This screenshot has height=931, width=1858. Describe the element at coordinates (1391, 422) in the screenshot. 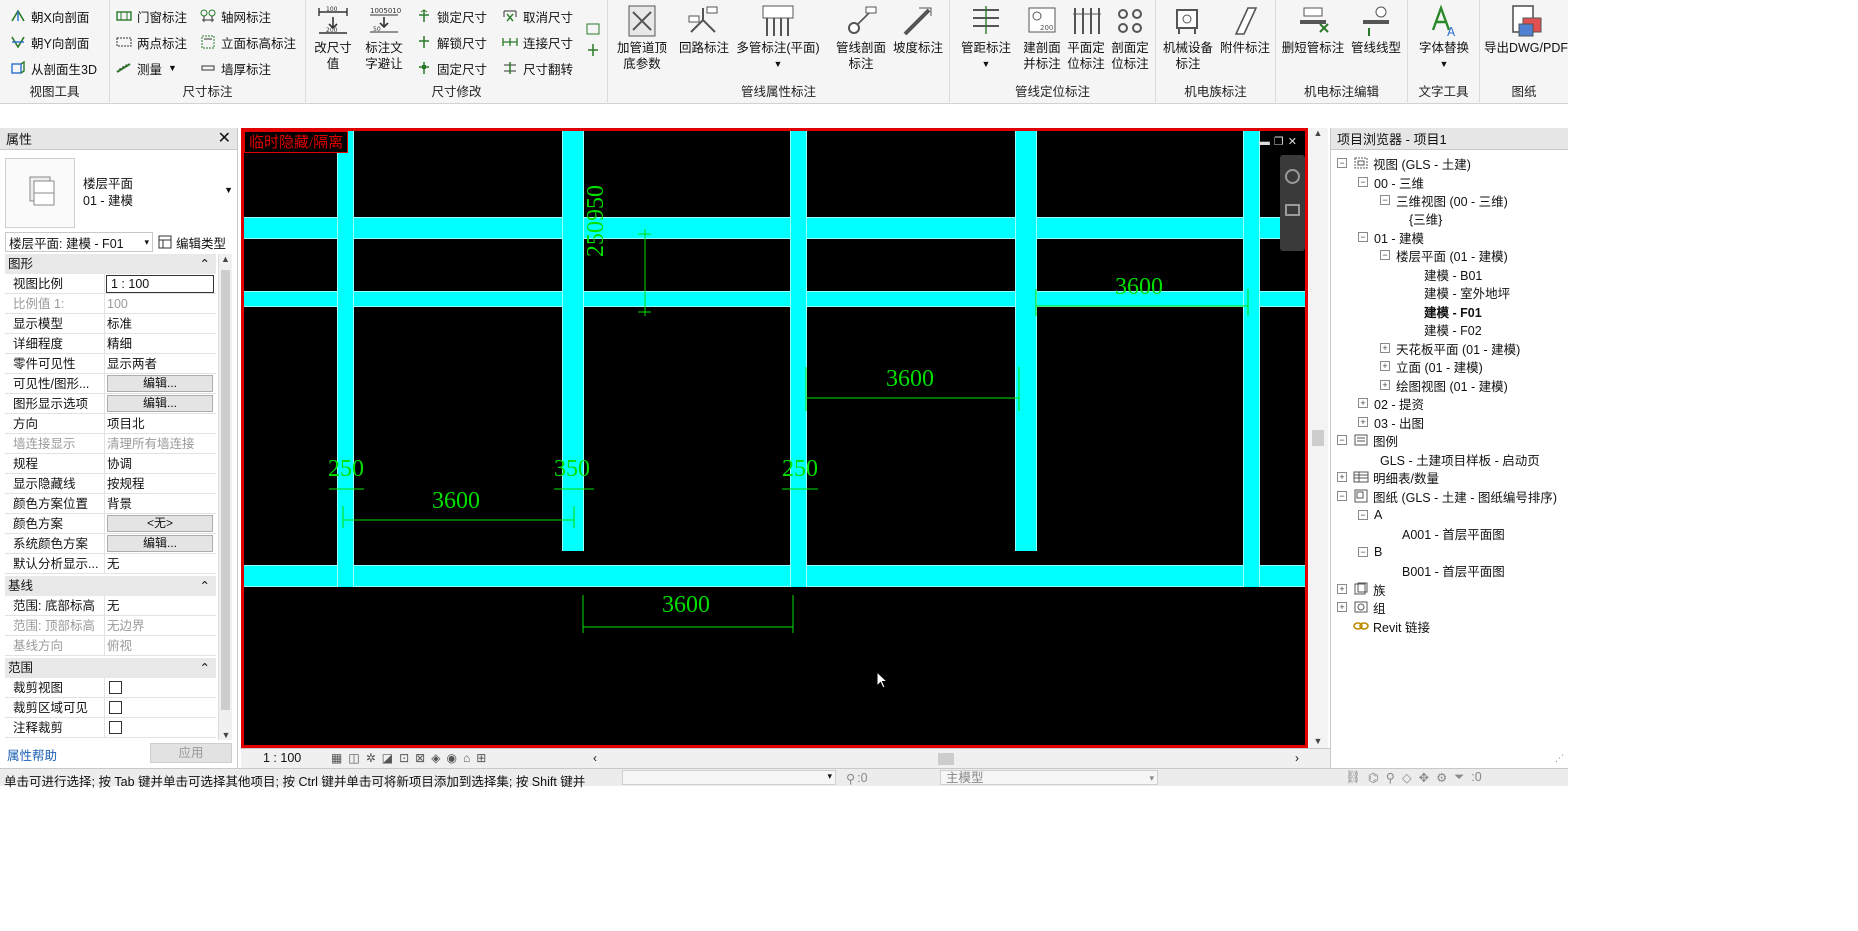

I see `tree-node: +03 - 出图` at that location.